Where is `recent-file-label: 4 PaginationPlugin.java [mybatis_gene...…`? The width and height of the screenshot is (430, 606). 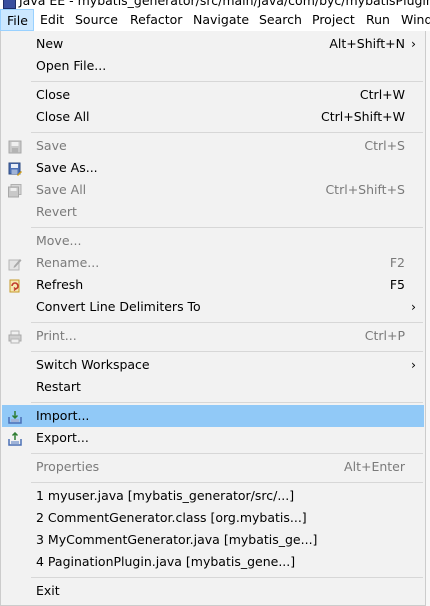
recent-file-label: 4 PaginationPlugin.java [mybatis_gene...… is located at coordinates (166, 561).